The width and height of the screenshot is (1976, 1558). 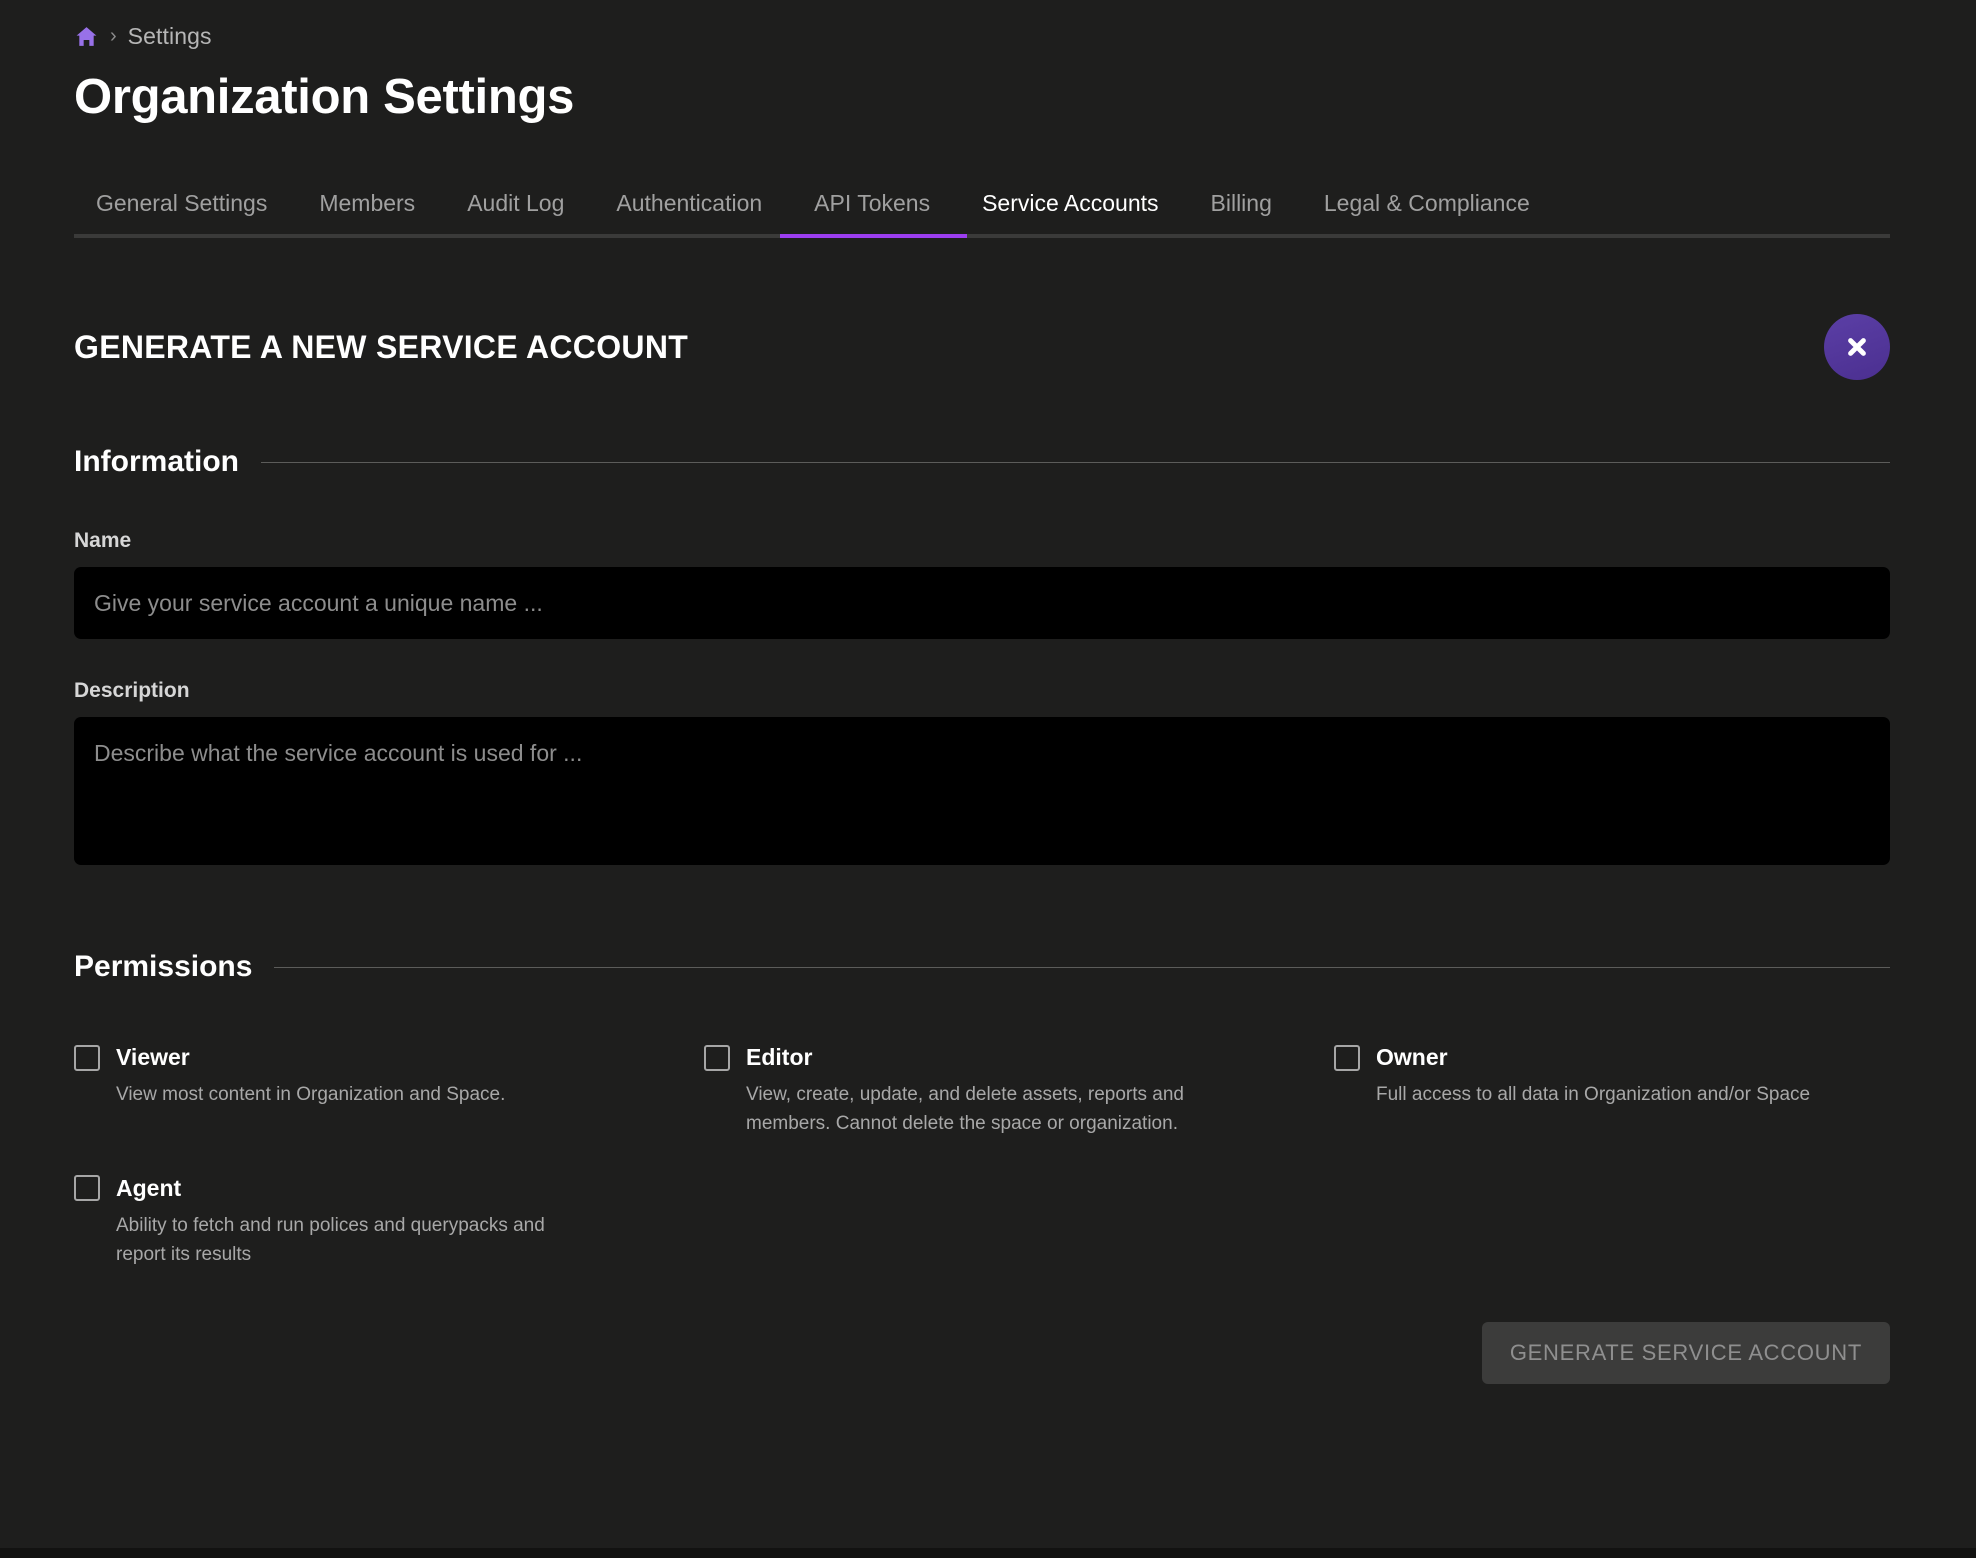 I want to click on home-icon, so click(x=86, y=36).